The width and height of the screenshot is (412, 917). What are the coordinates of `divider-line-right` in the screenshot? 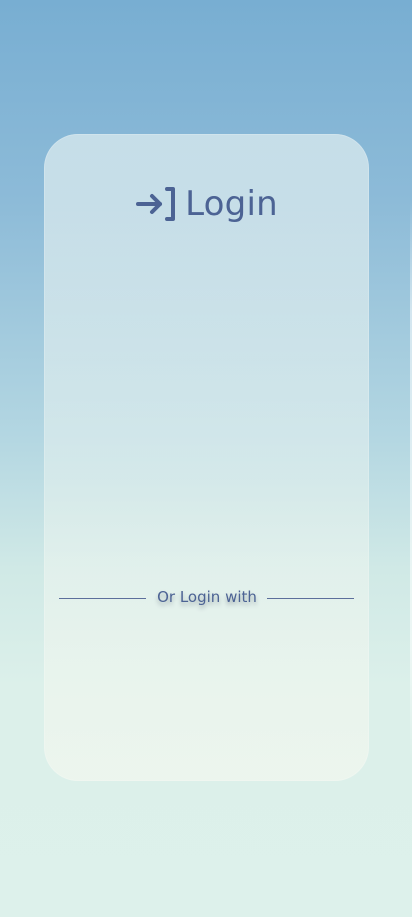 It's located at (310, 598).